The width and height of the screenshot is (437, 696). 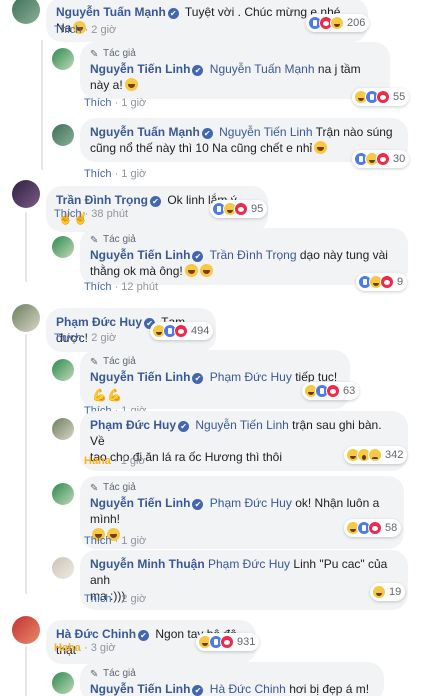 I want to click on comment-meta: Haha · 1 giờ, so click(x=115, y=461).